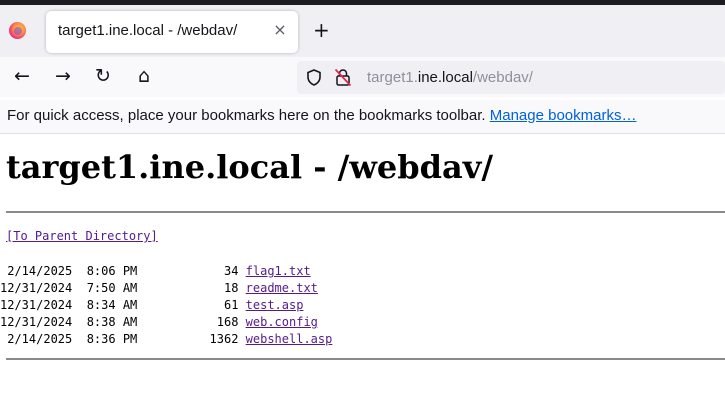  What do you see at coordinates (282, 288) in the screenshot?
I see `file-link: readme.txt` at bounding box center [282, 288].